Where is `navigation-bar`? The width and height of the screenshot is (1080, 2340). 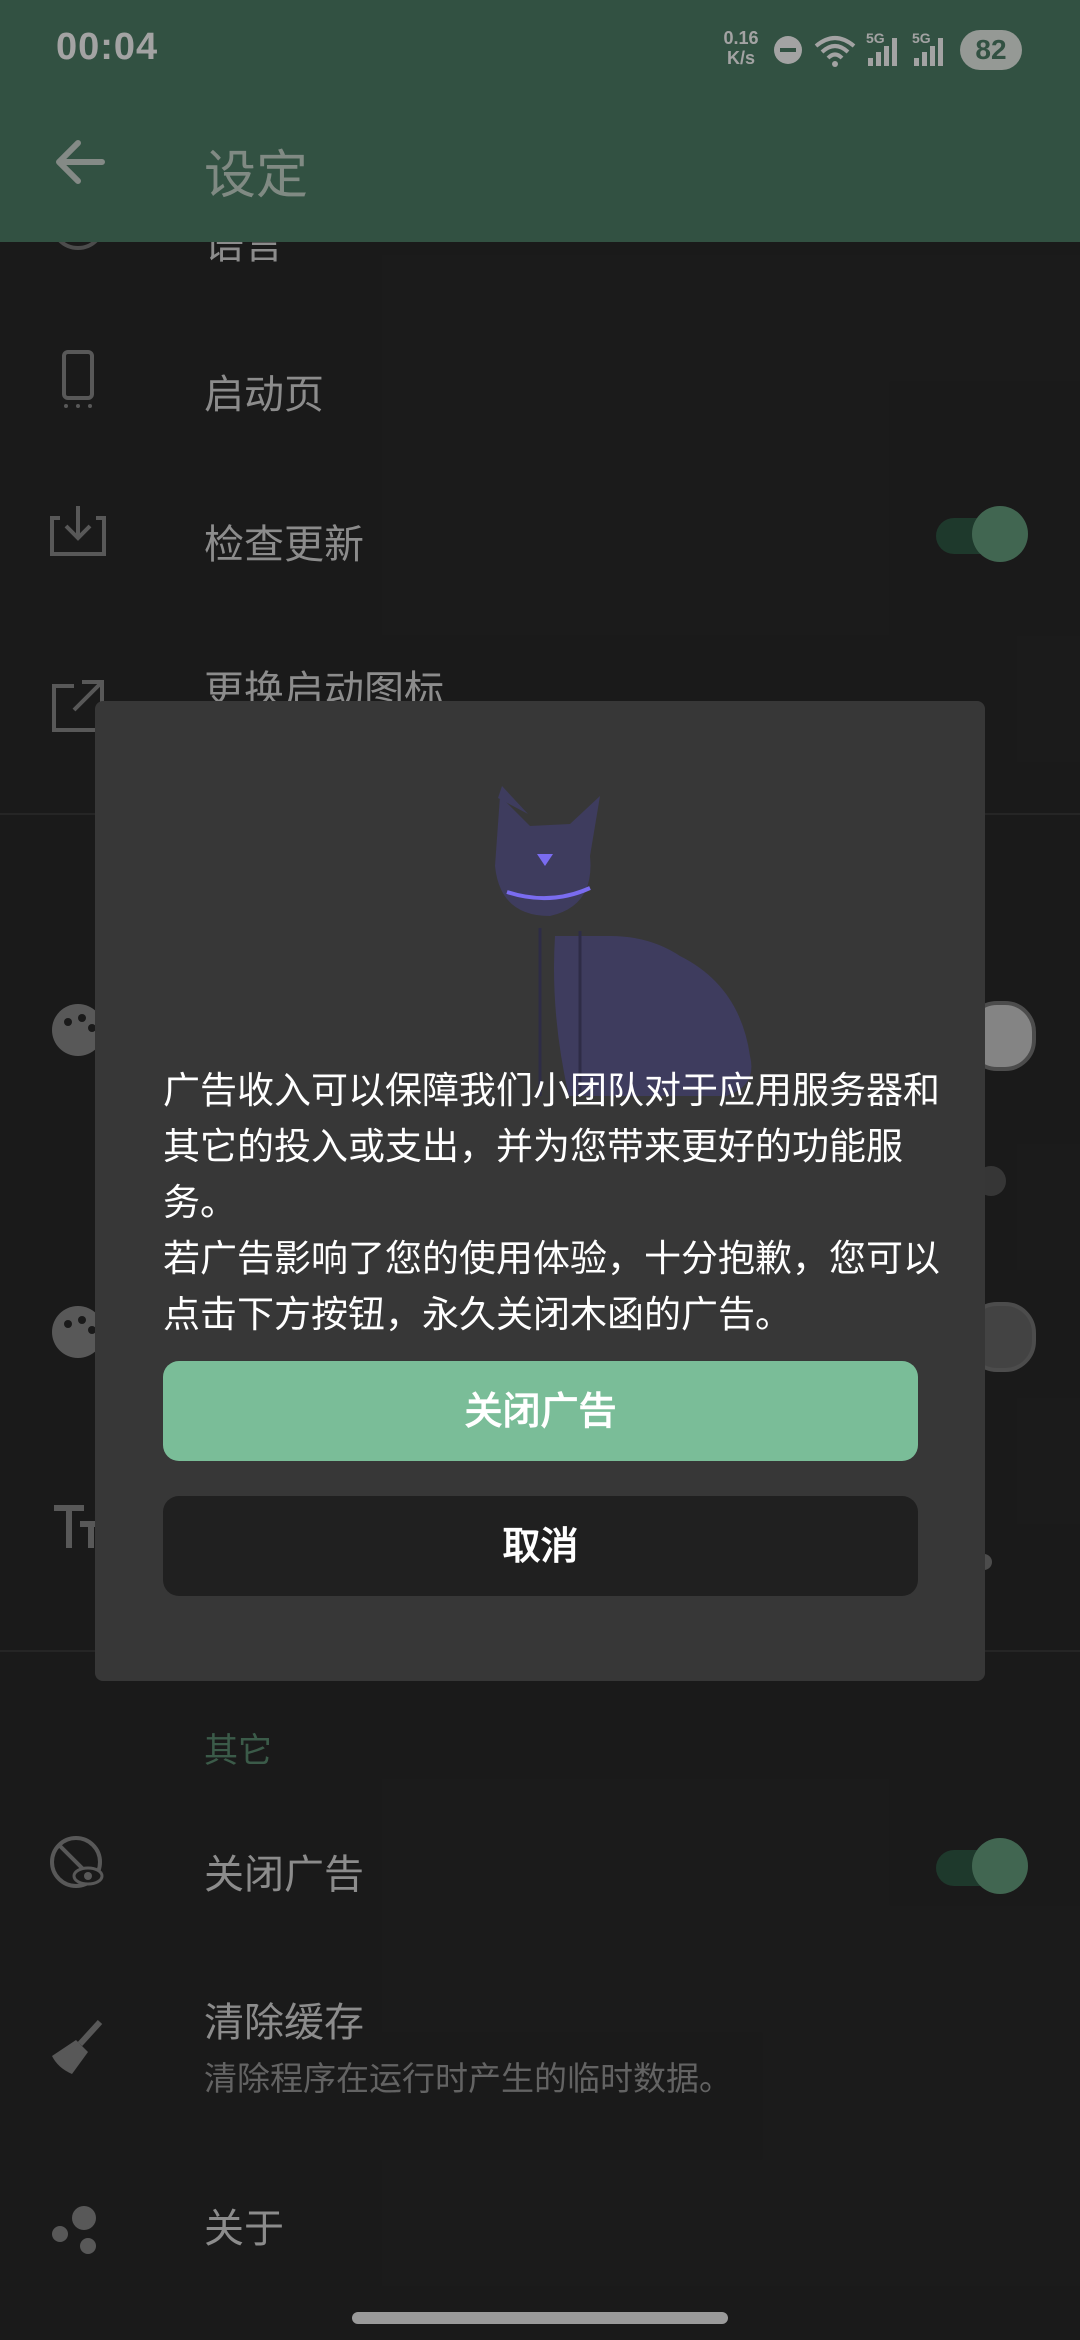
navigation-bar is located at coordinates (540, 2319).